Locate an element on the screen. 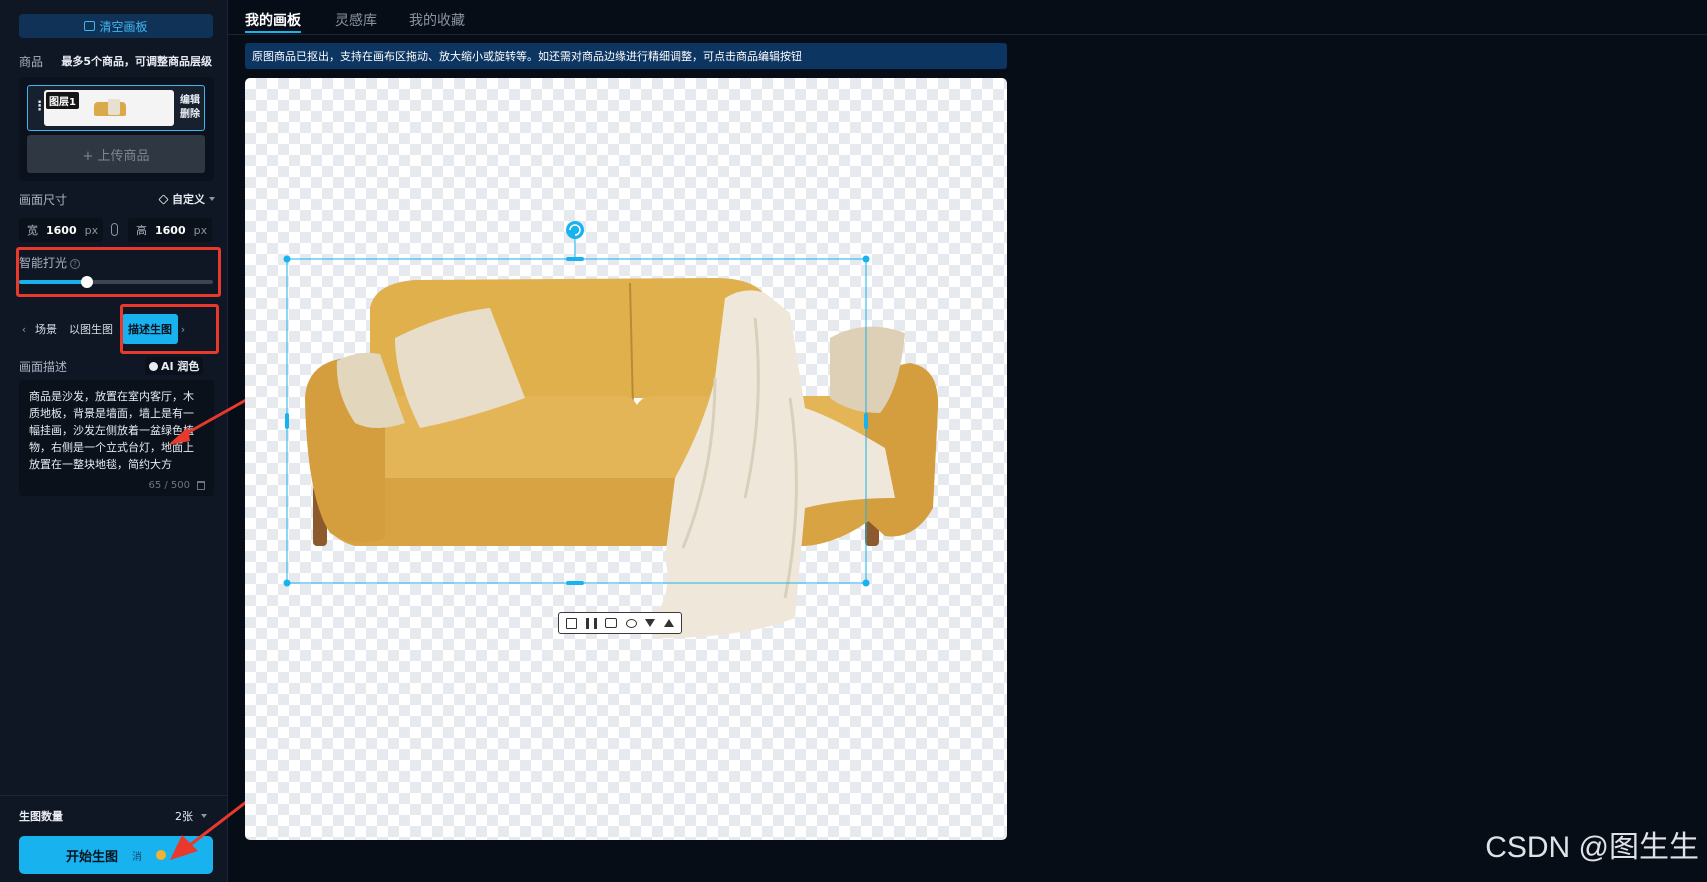 The height and width of the screenshot is (882, 1707). height-value: 1600 is located at coordinates (170, 230).